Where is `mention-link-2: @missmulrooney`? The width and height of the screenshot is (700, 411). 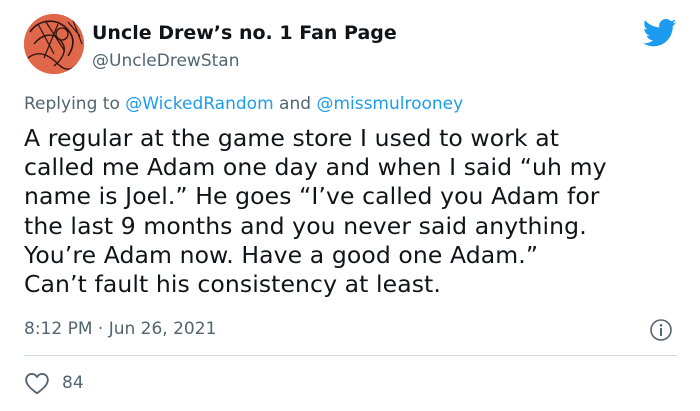 mention-link-2: @missmulrooney is located at coordinates (389, 104).